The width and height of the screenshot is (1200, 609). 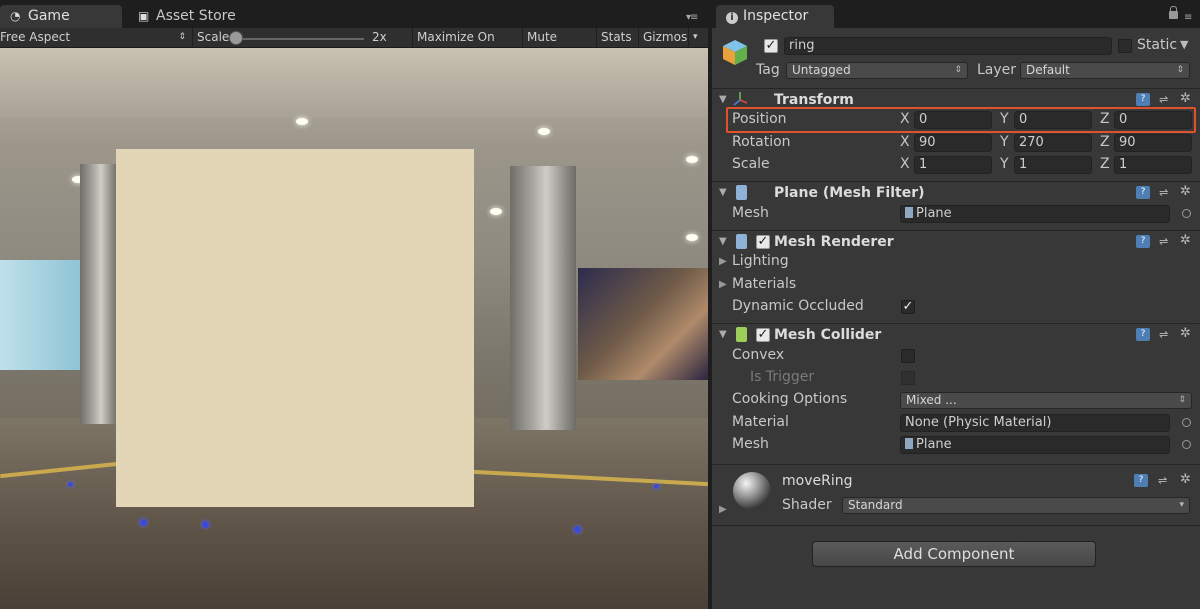 I want to click on tab-game: ◔ Game, so click(x=61, y=16).